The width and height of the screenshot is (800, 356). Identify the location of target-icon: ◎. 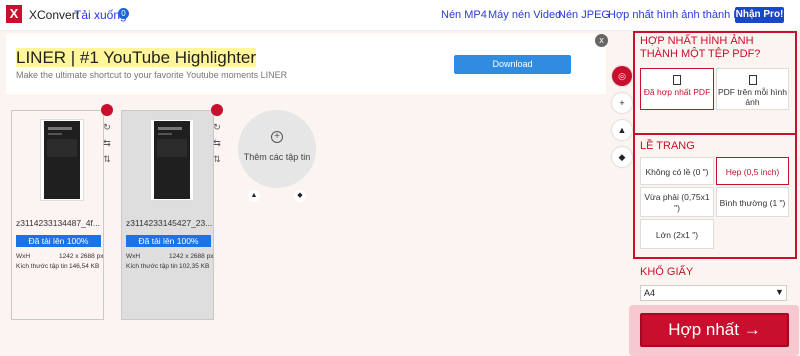
(622, 76).